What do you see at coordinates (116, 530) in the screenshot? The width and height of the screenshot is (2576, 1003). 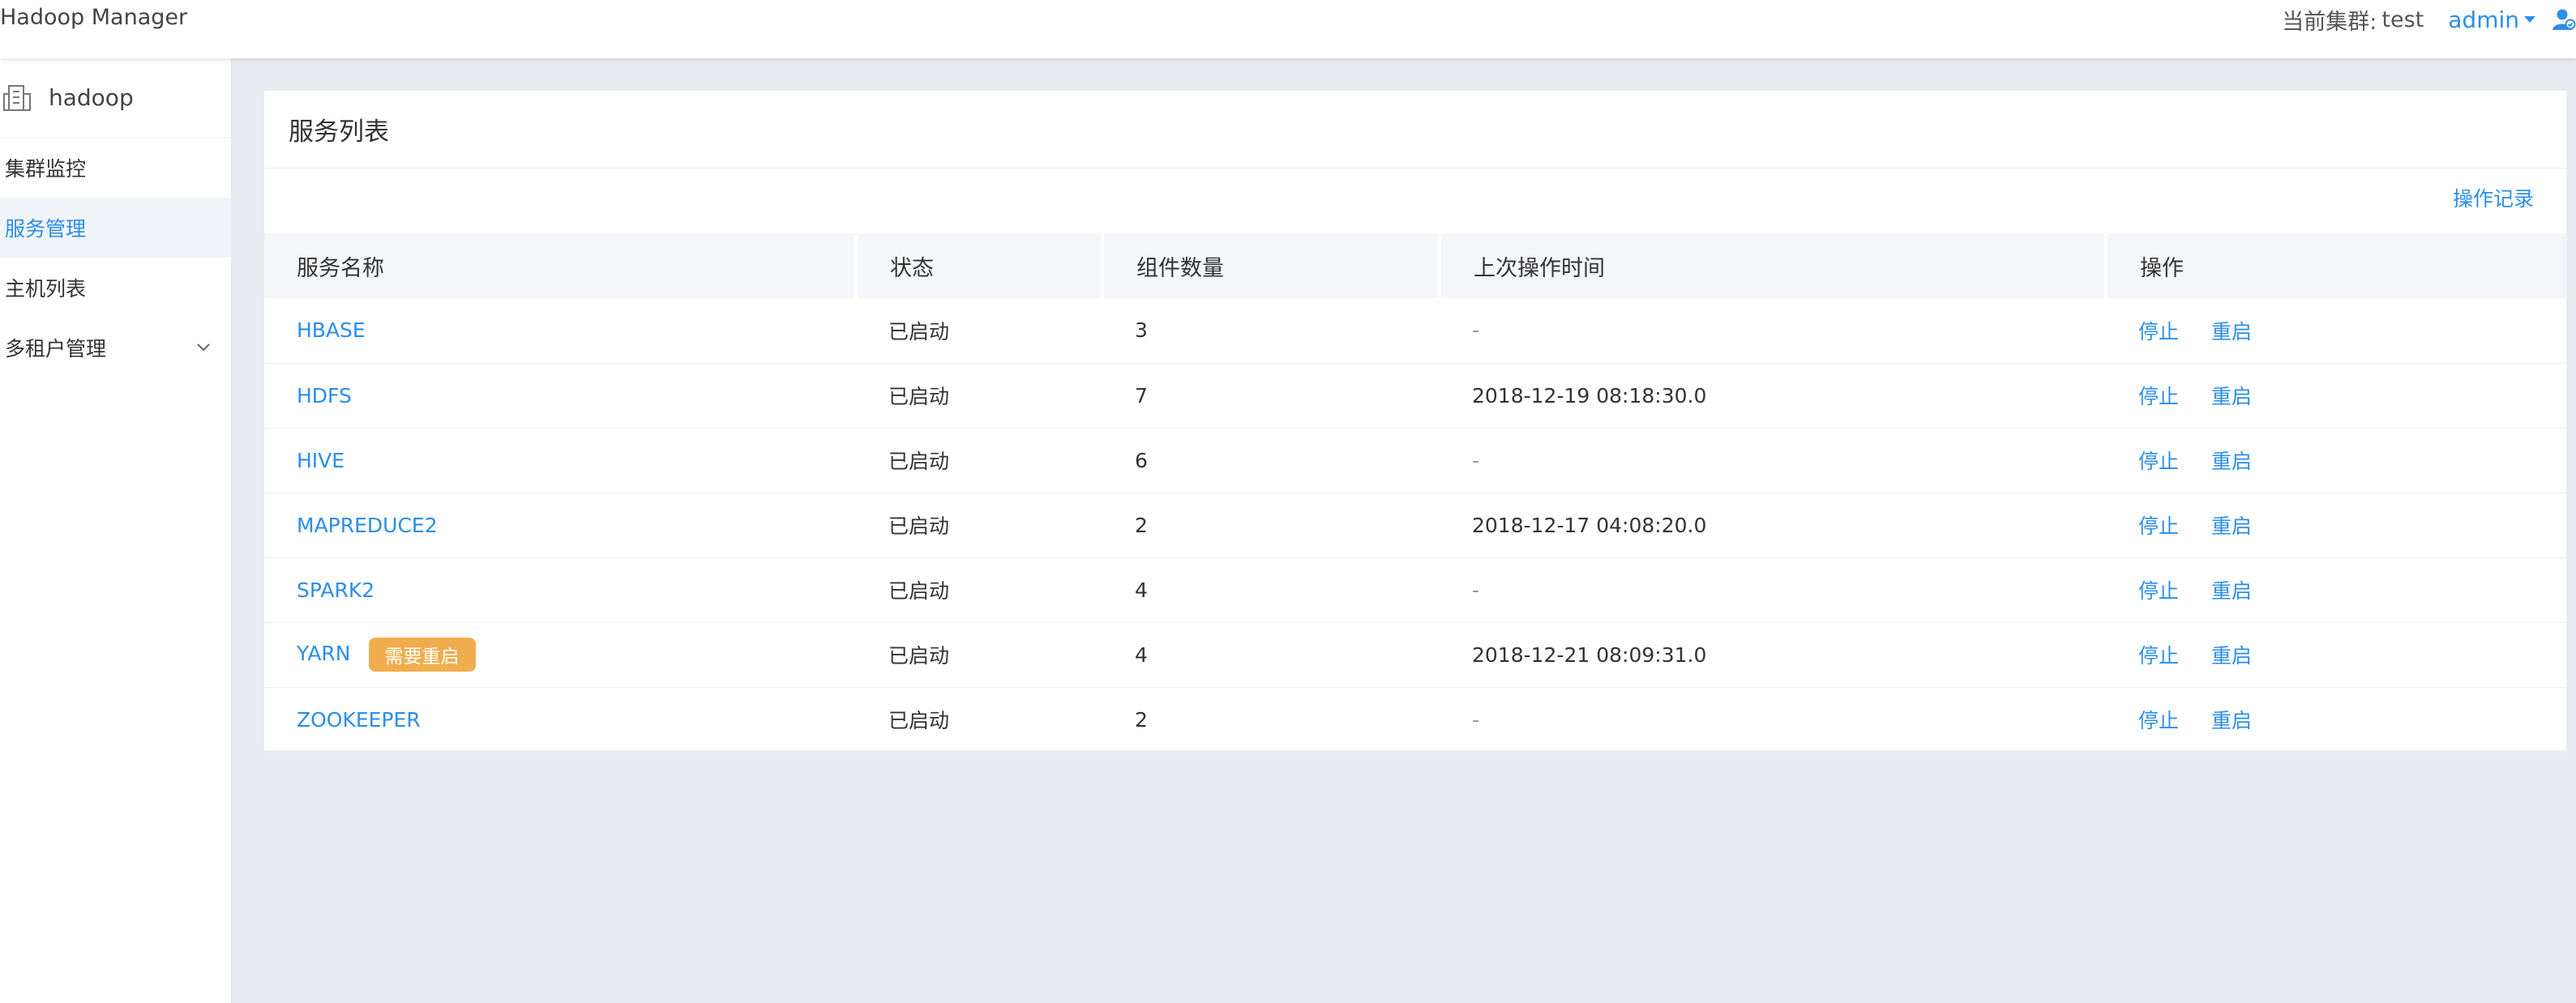 I see `sidebar: hadoop 集群监控 服务管理 主机列表 多租户管理` at bounding box center [116, 530].